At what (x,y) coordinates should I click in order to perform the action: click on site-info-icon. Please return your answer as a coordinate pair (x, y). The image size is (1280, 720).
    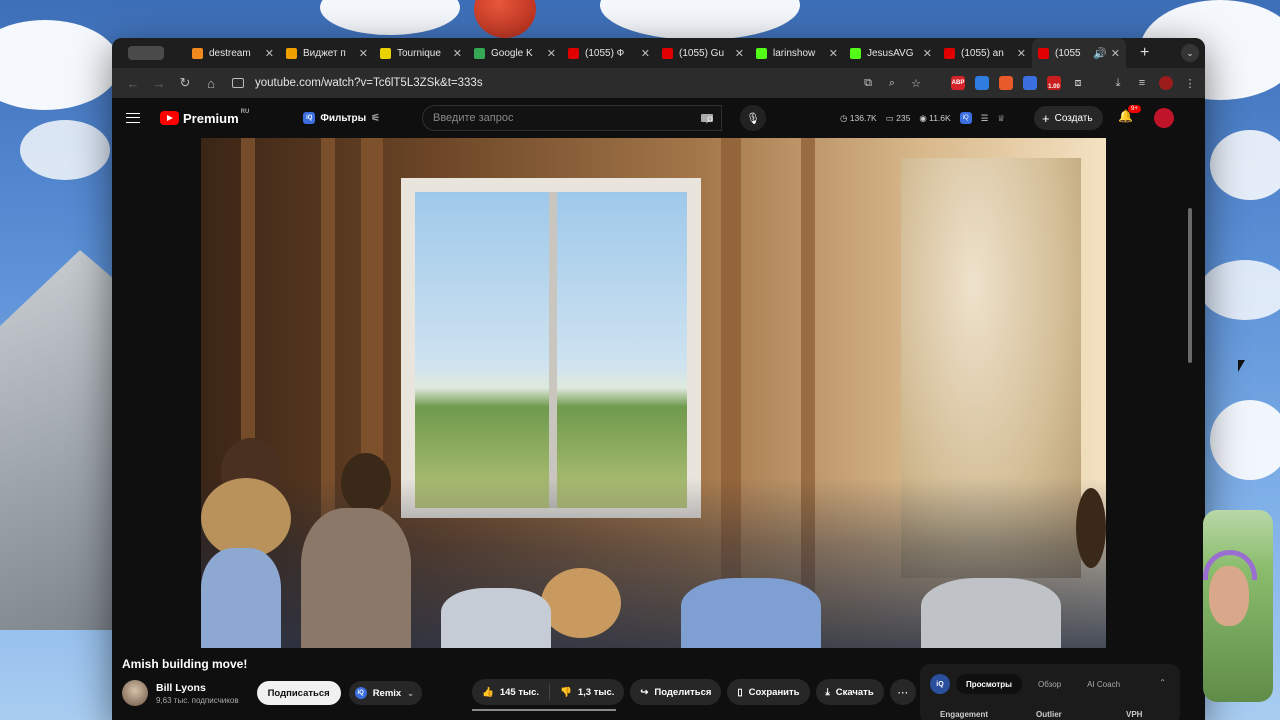
    Looking at the image, I should click on (238, 83).